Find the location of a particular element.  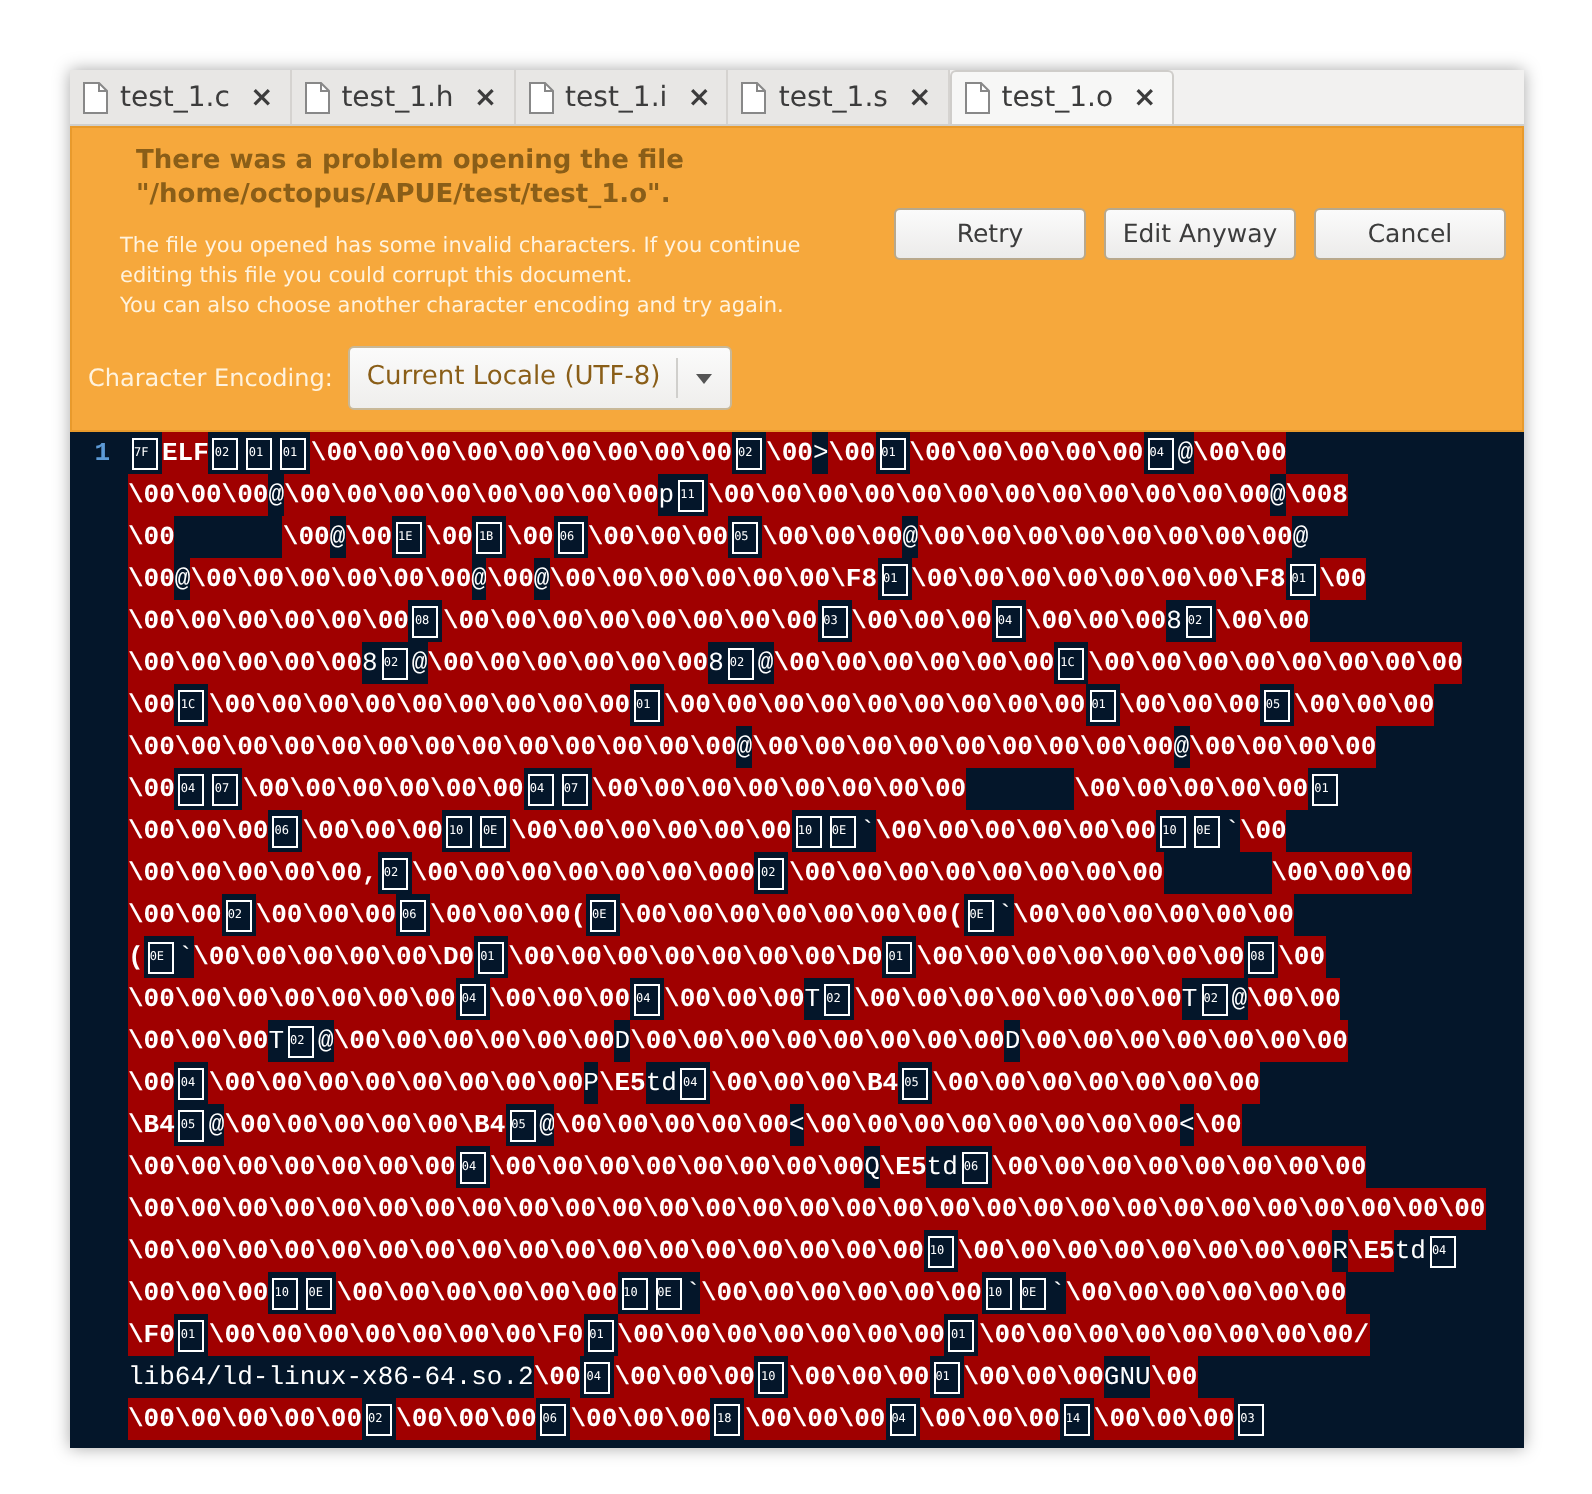

file-tab: test_1.h × is located at coordinates (403, 97).